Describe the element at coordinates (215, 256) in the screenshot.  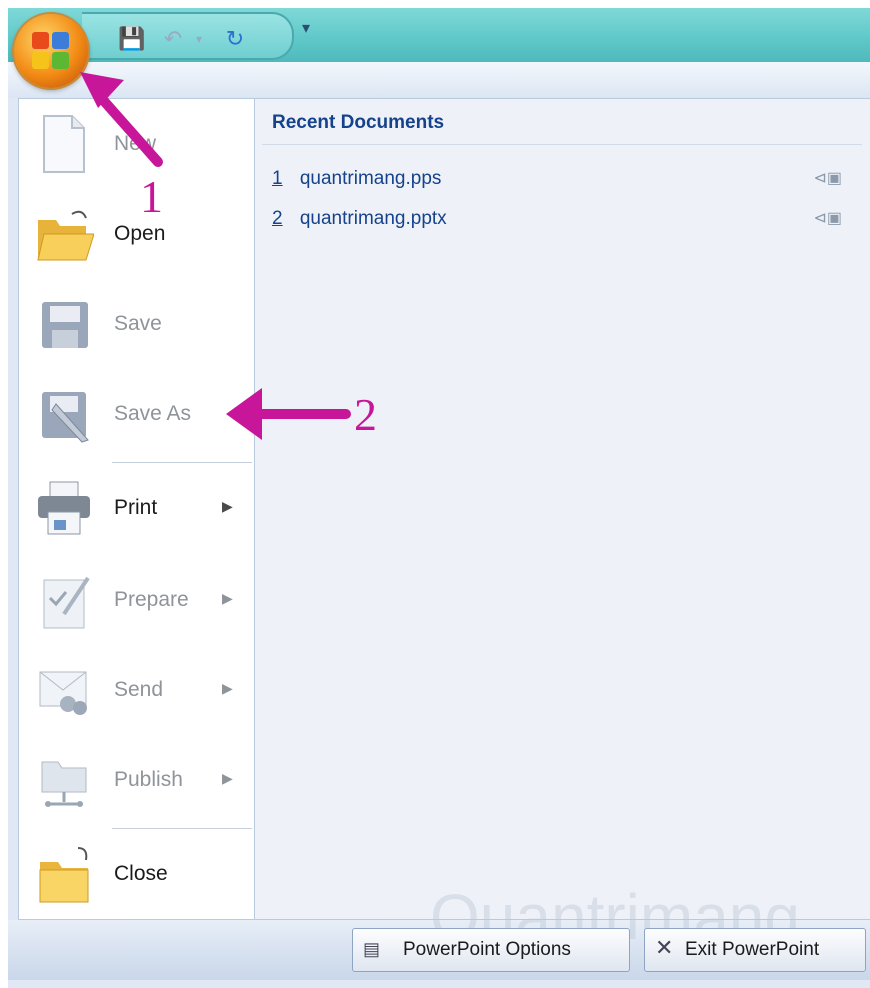
I see `annotation-overlay` at that location.